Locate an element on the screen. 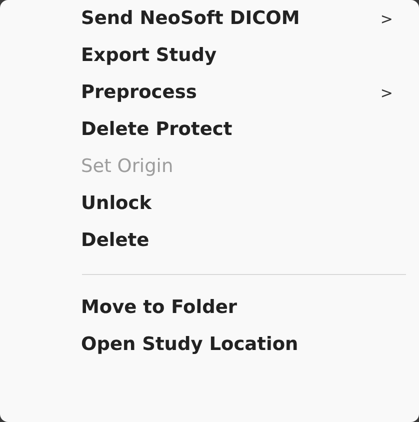  menu-item: Delete Protect is located at coordinates (209, 129).